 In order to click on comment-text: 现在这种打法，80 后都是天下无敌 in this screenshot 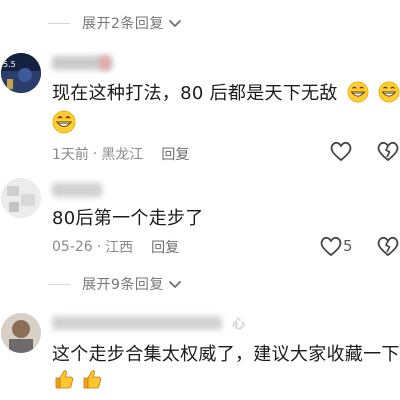, I will do `click(226, 92)`.